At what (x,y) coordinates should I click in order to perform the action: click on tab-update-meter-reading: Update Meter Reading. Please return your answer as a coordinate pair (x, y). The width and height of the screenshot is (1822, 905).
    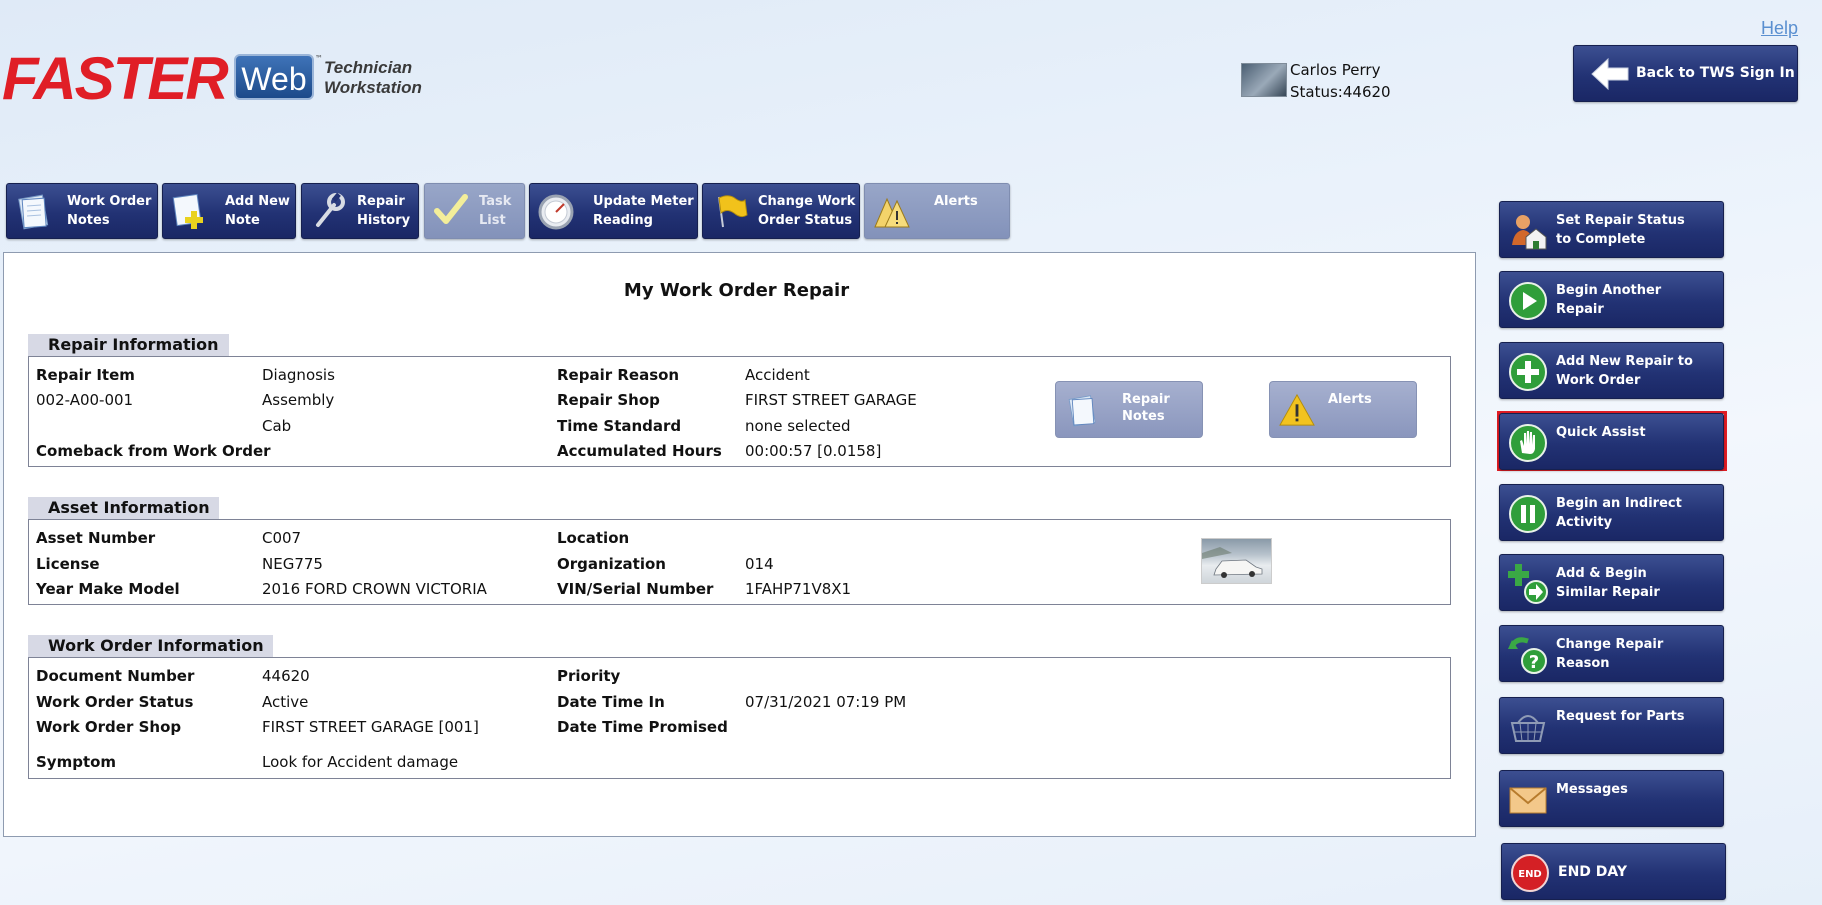
    Looking at the image, I should click on (613, 211).